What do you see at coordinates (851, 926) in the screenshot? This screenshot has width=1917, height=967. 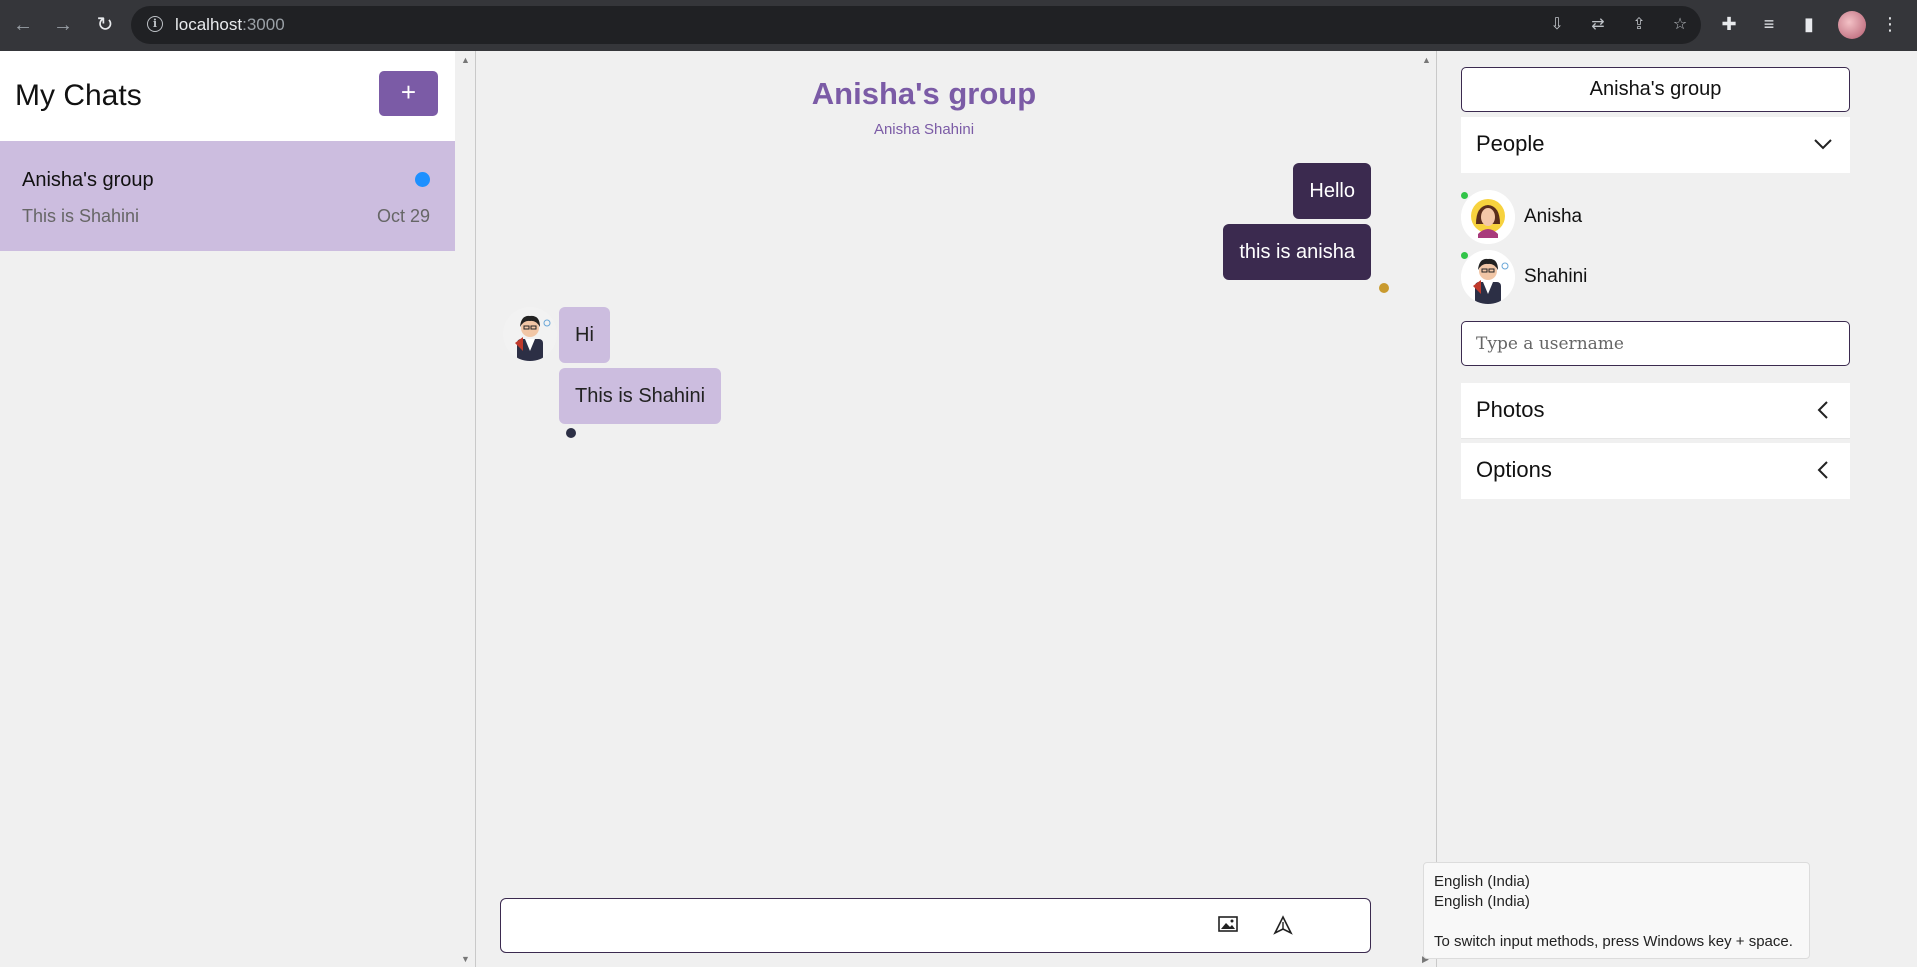 I see `message-input` at bounding box center [851, 926].